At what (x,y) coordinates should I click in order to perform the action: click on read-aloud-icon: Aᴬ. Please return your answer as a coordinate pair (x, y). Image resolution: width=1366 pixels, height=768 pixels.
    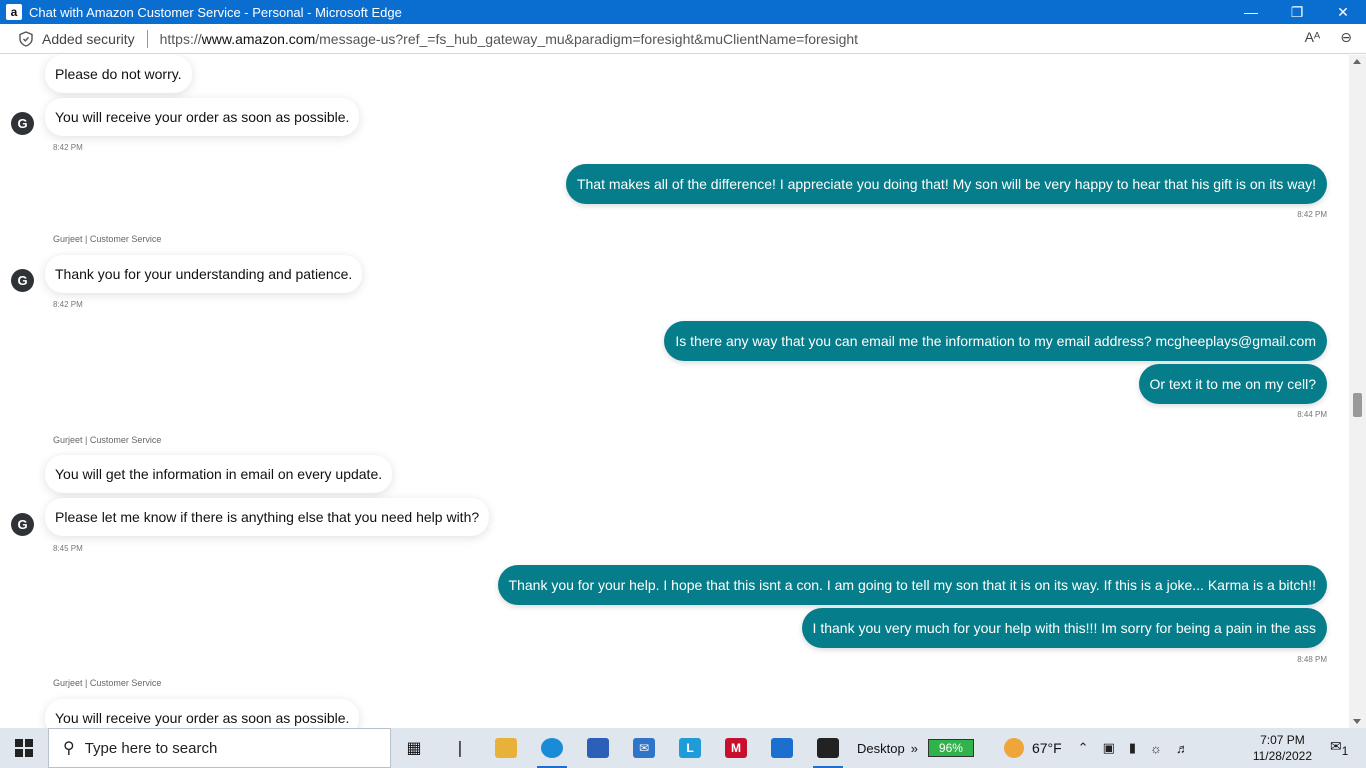
    Looking at the image, I should click on (1313, 37).